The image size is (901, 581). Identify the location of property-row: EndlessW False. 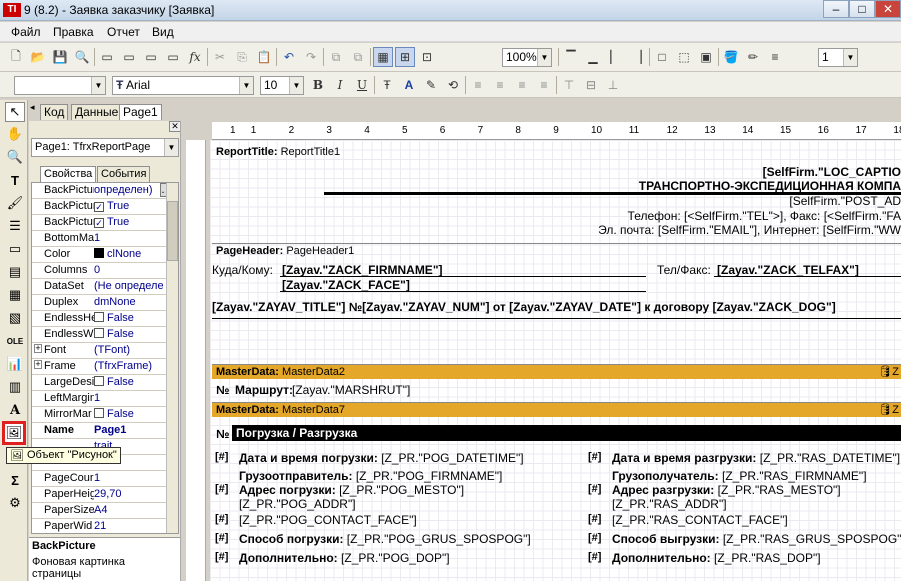
(102, 335).